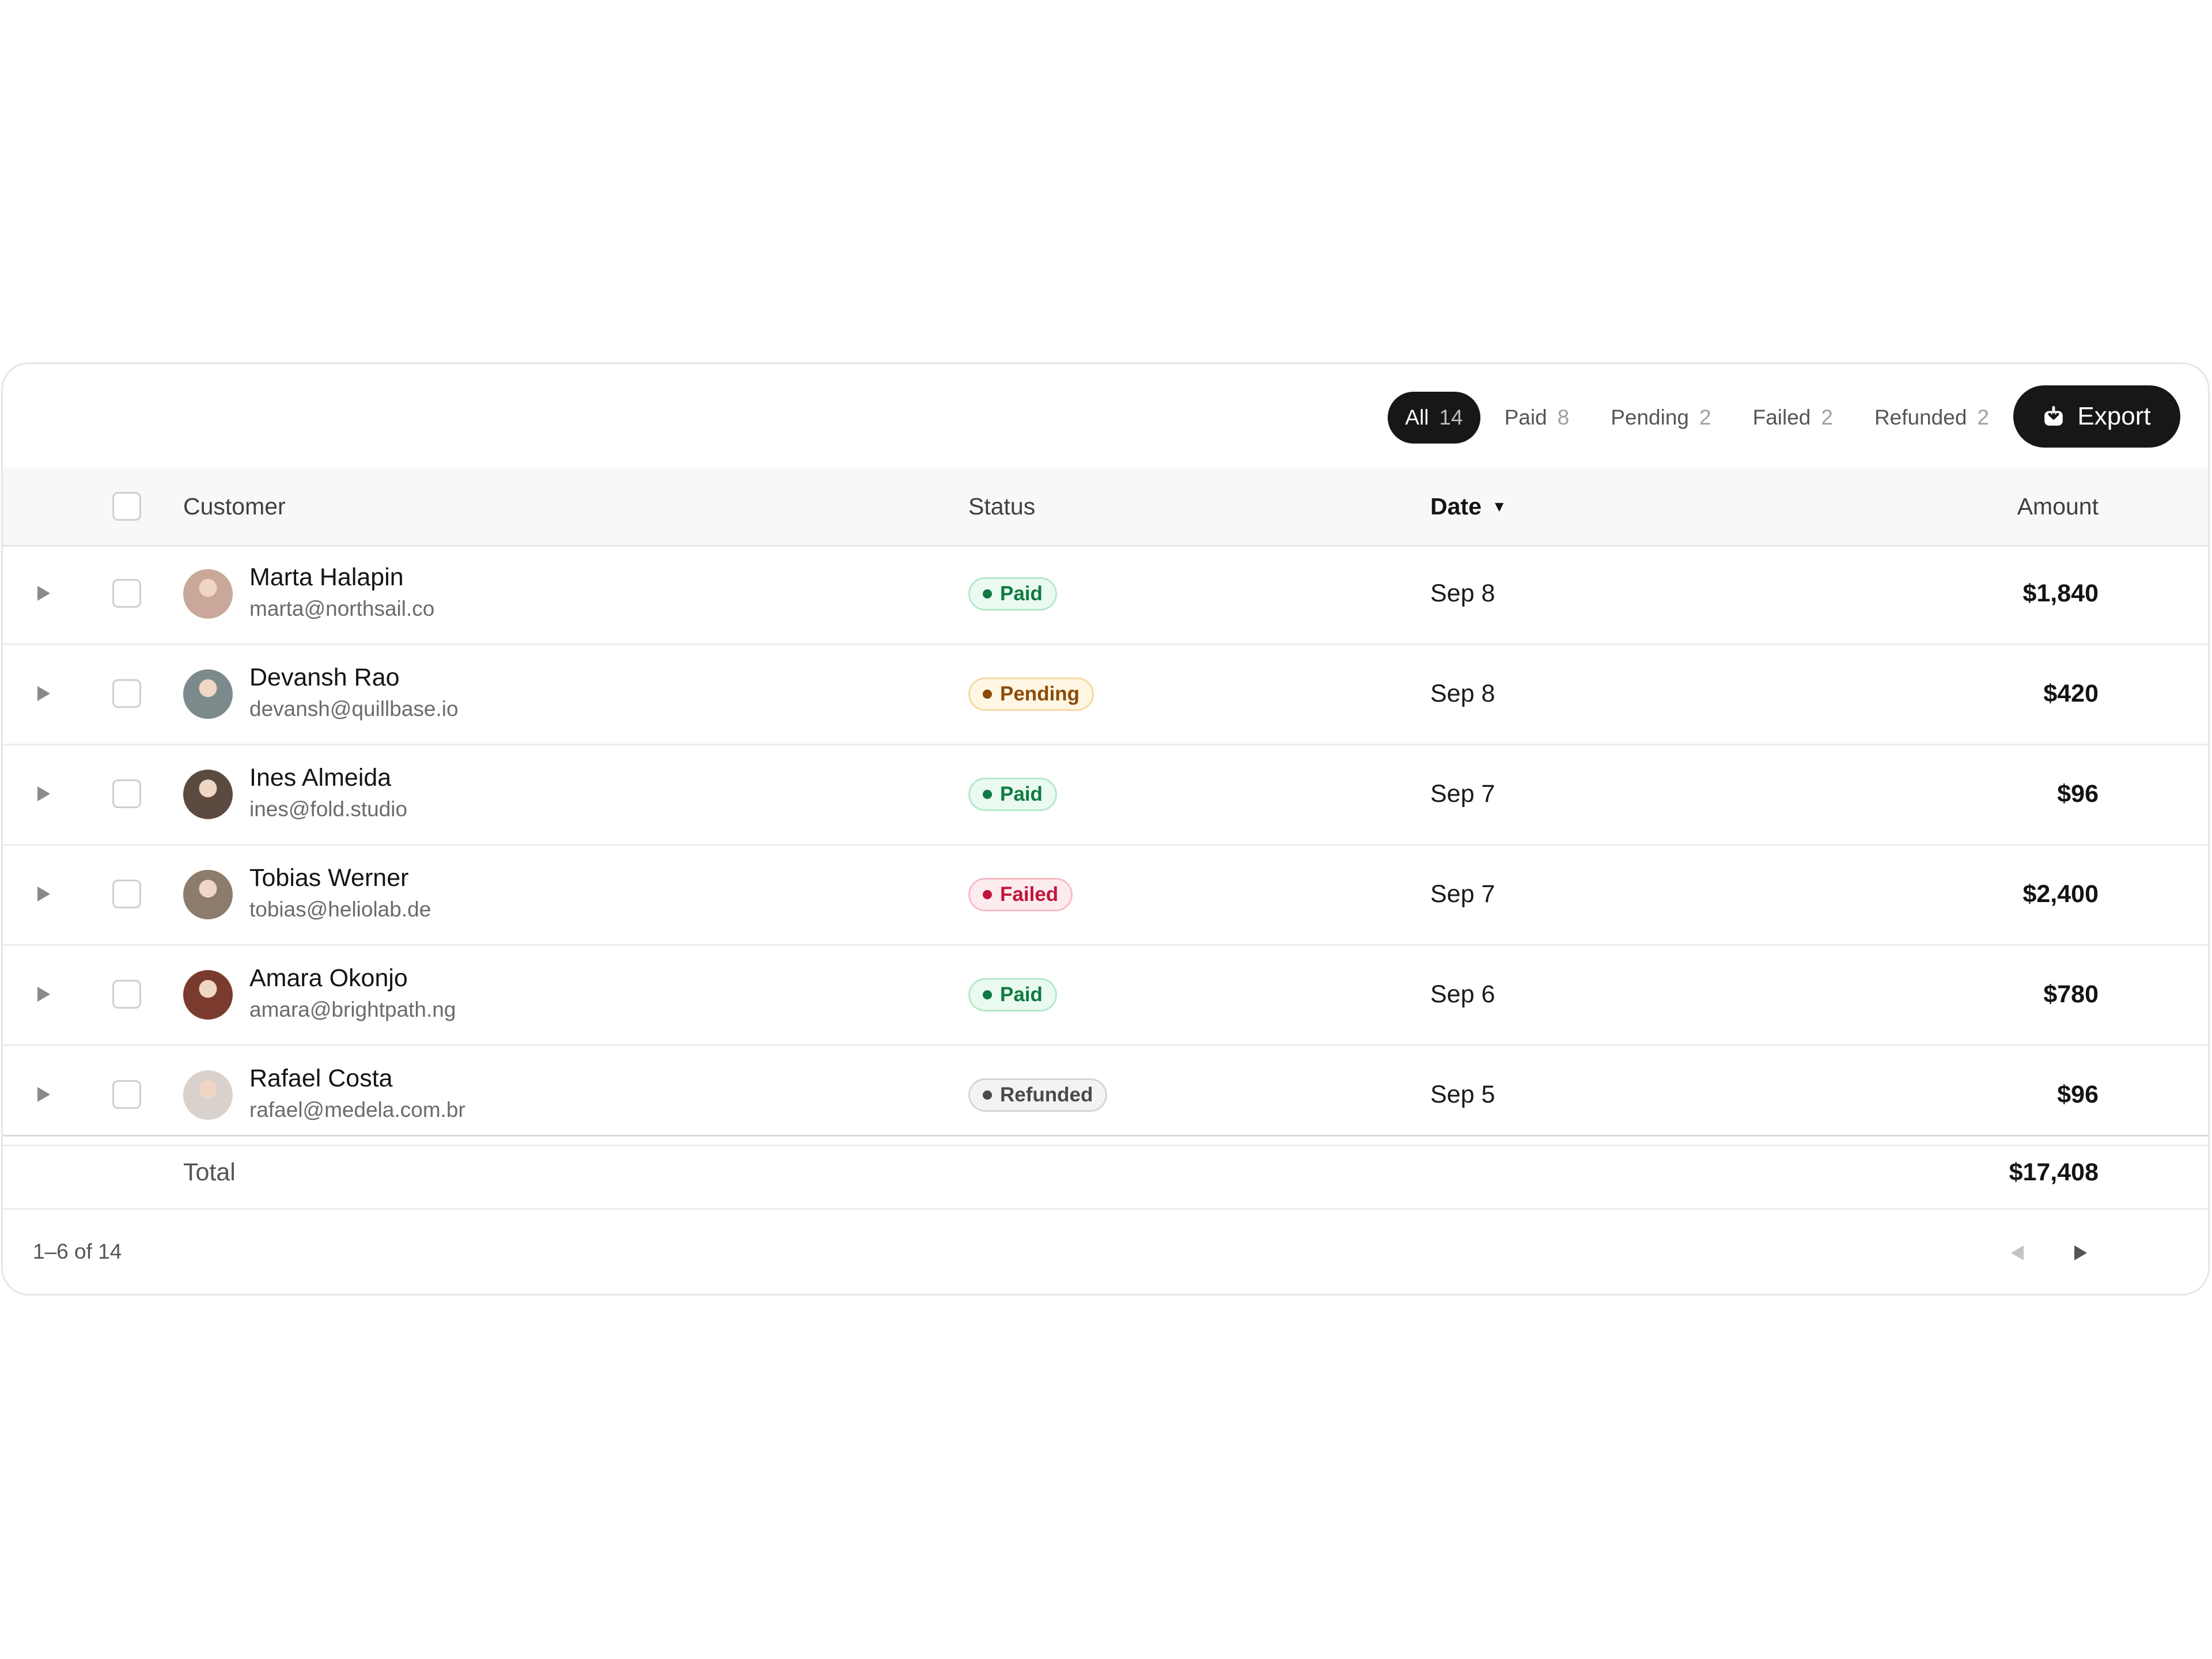 This screenshot has height=1659, width=2212. Describe the element at coordinates (1920, 417) in the screenshot. I see `filter-chip-label: Refunded` at that location.